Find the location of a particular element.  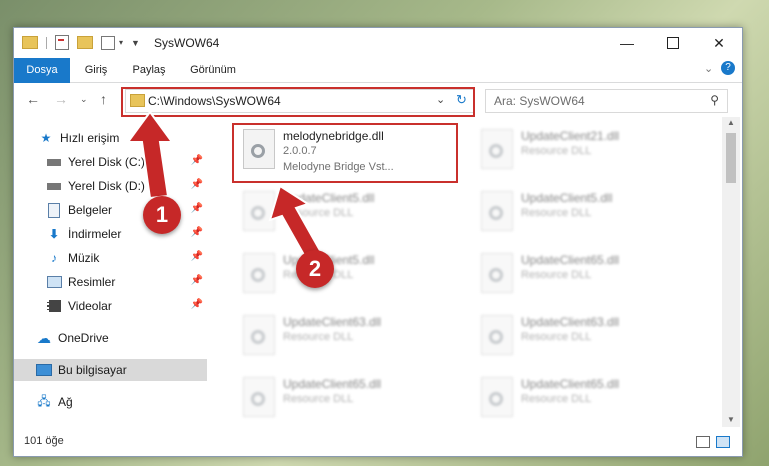

vertical-scrollbar: ▲ ▼ is located at coordinates (731, 272).